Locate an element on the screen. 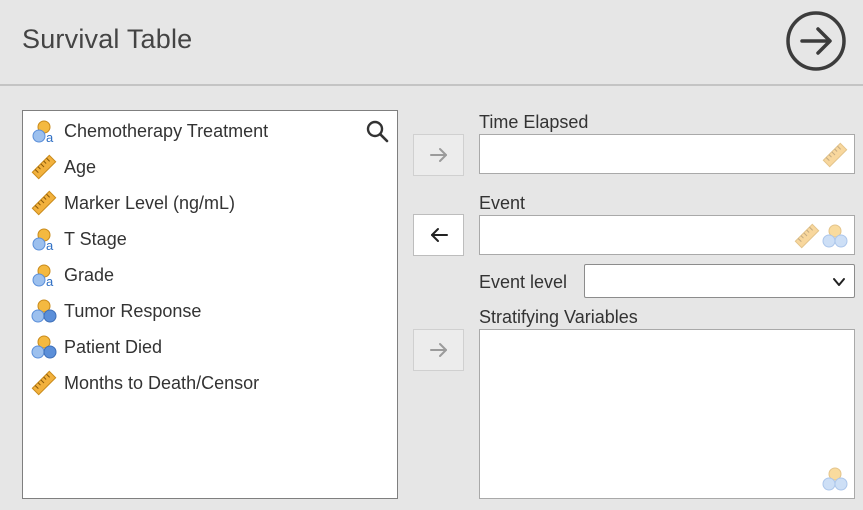 The image size is (863, 510). variable-item: Tumor Response is located at coordinates (196, 311).